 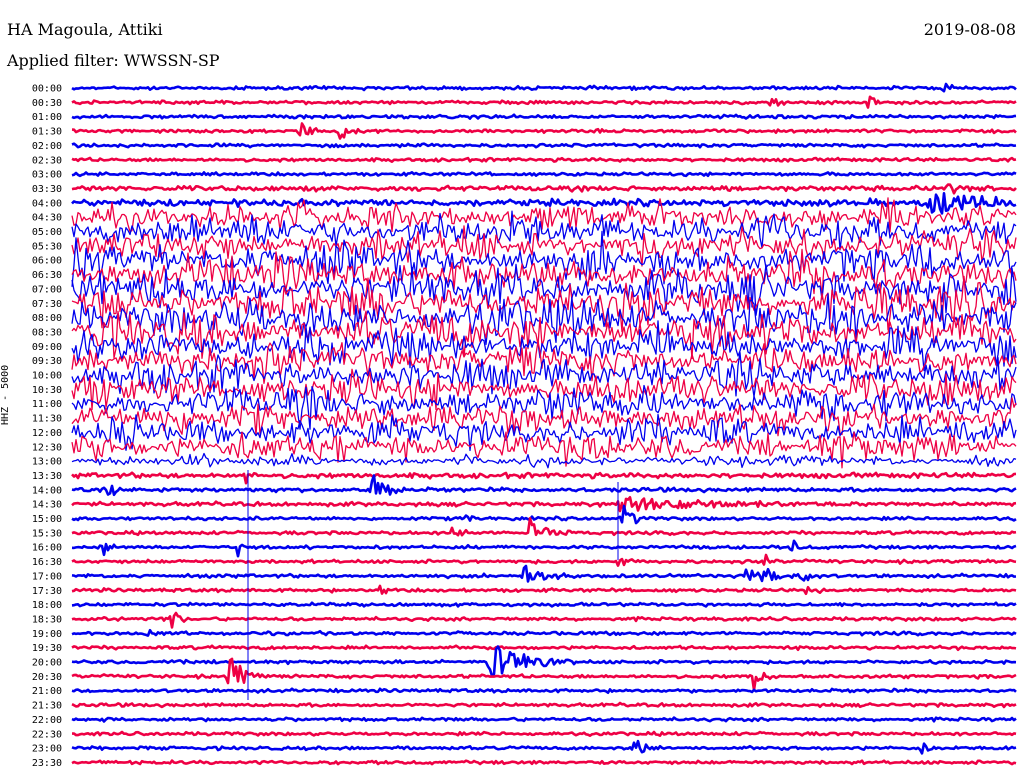 What do you see at coordinates (47, 347) in the screenshot?
I see `time-tick-label: 09:00` at bounding box center [47, 347].